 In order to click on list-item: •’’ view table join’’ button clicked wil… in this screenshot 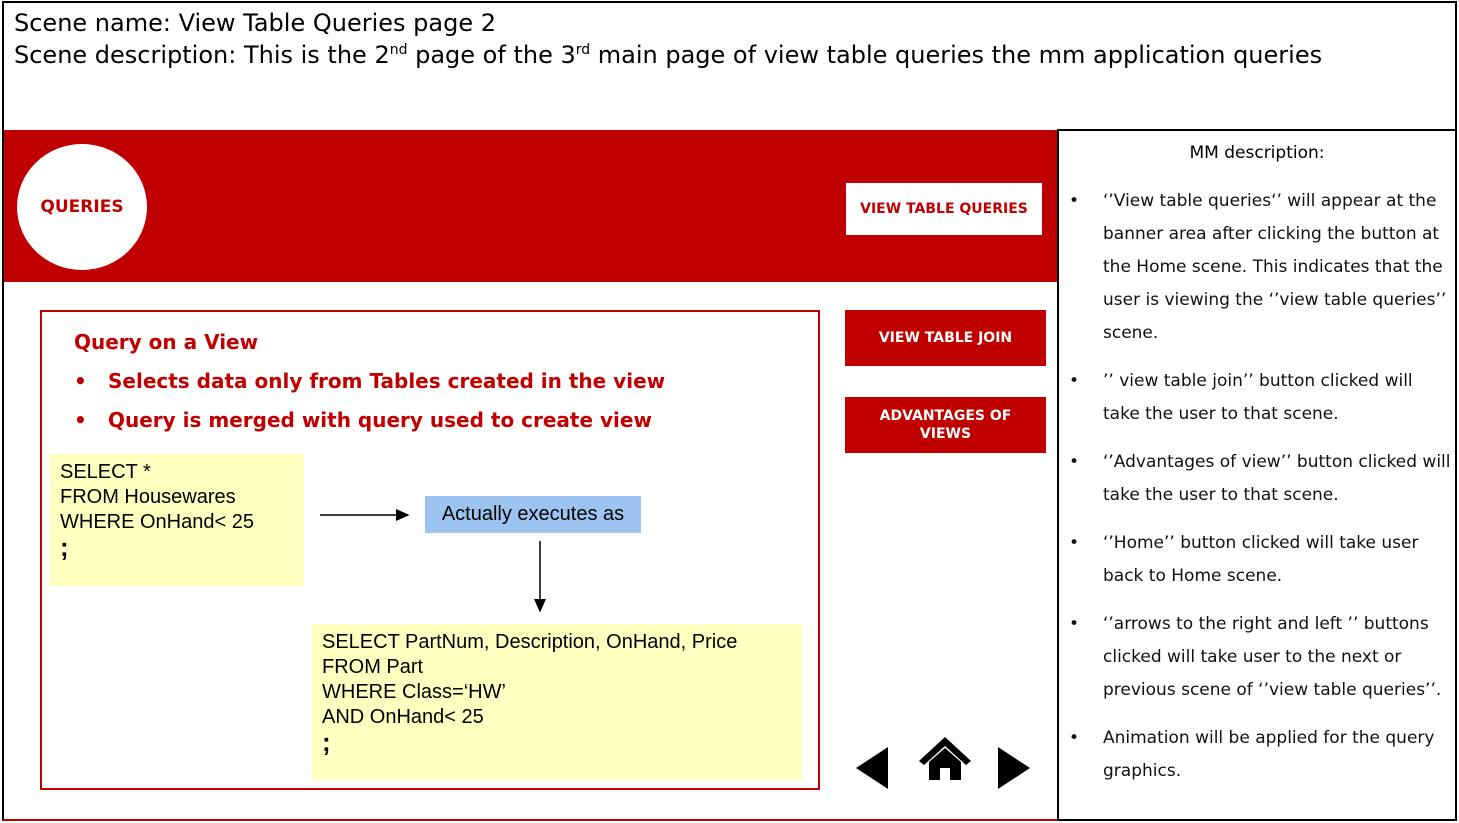, I will do `click(1241, 397)`.